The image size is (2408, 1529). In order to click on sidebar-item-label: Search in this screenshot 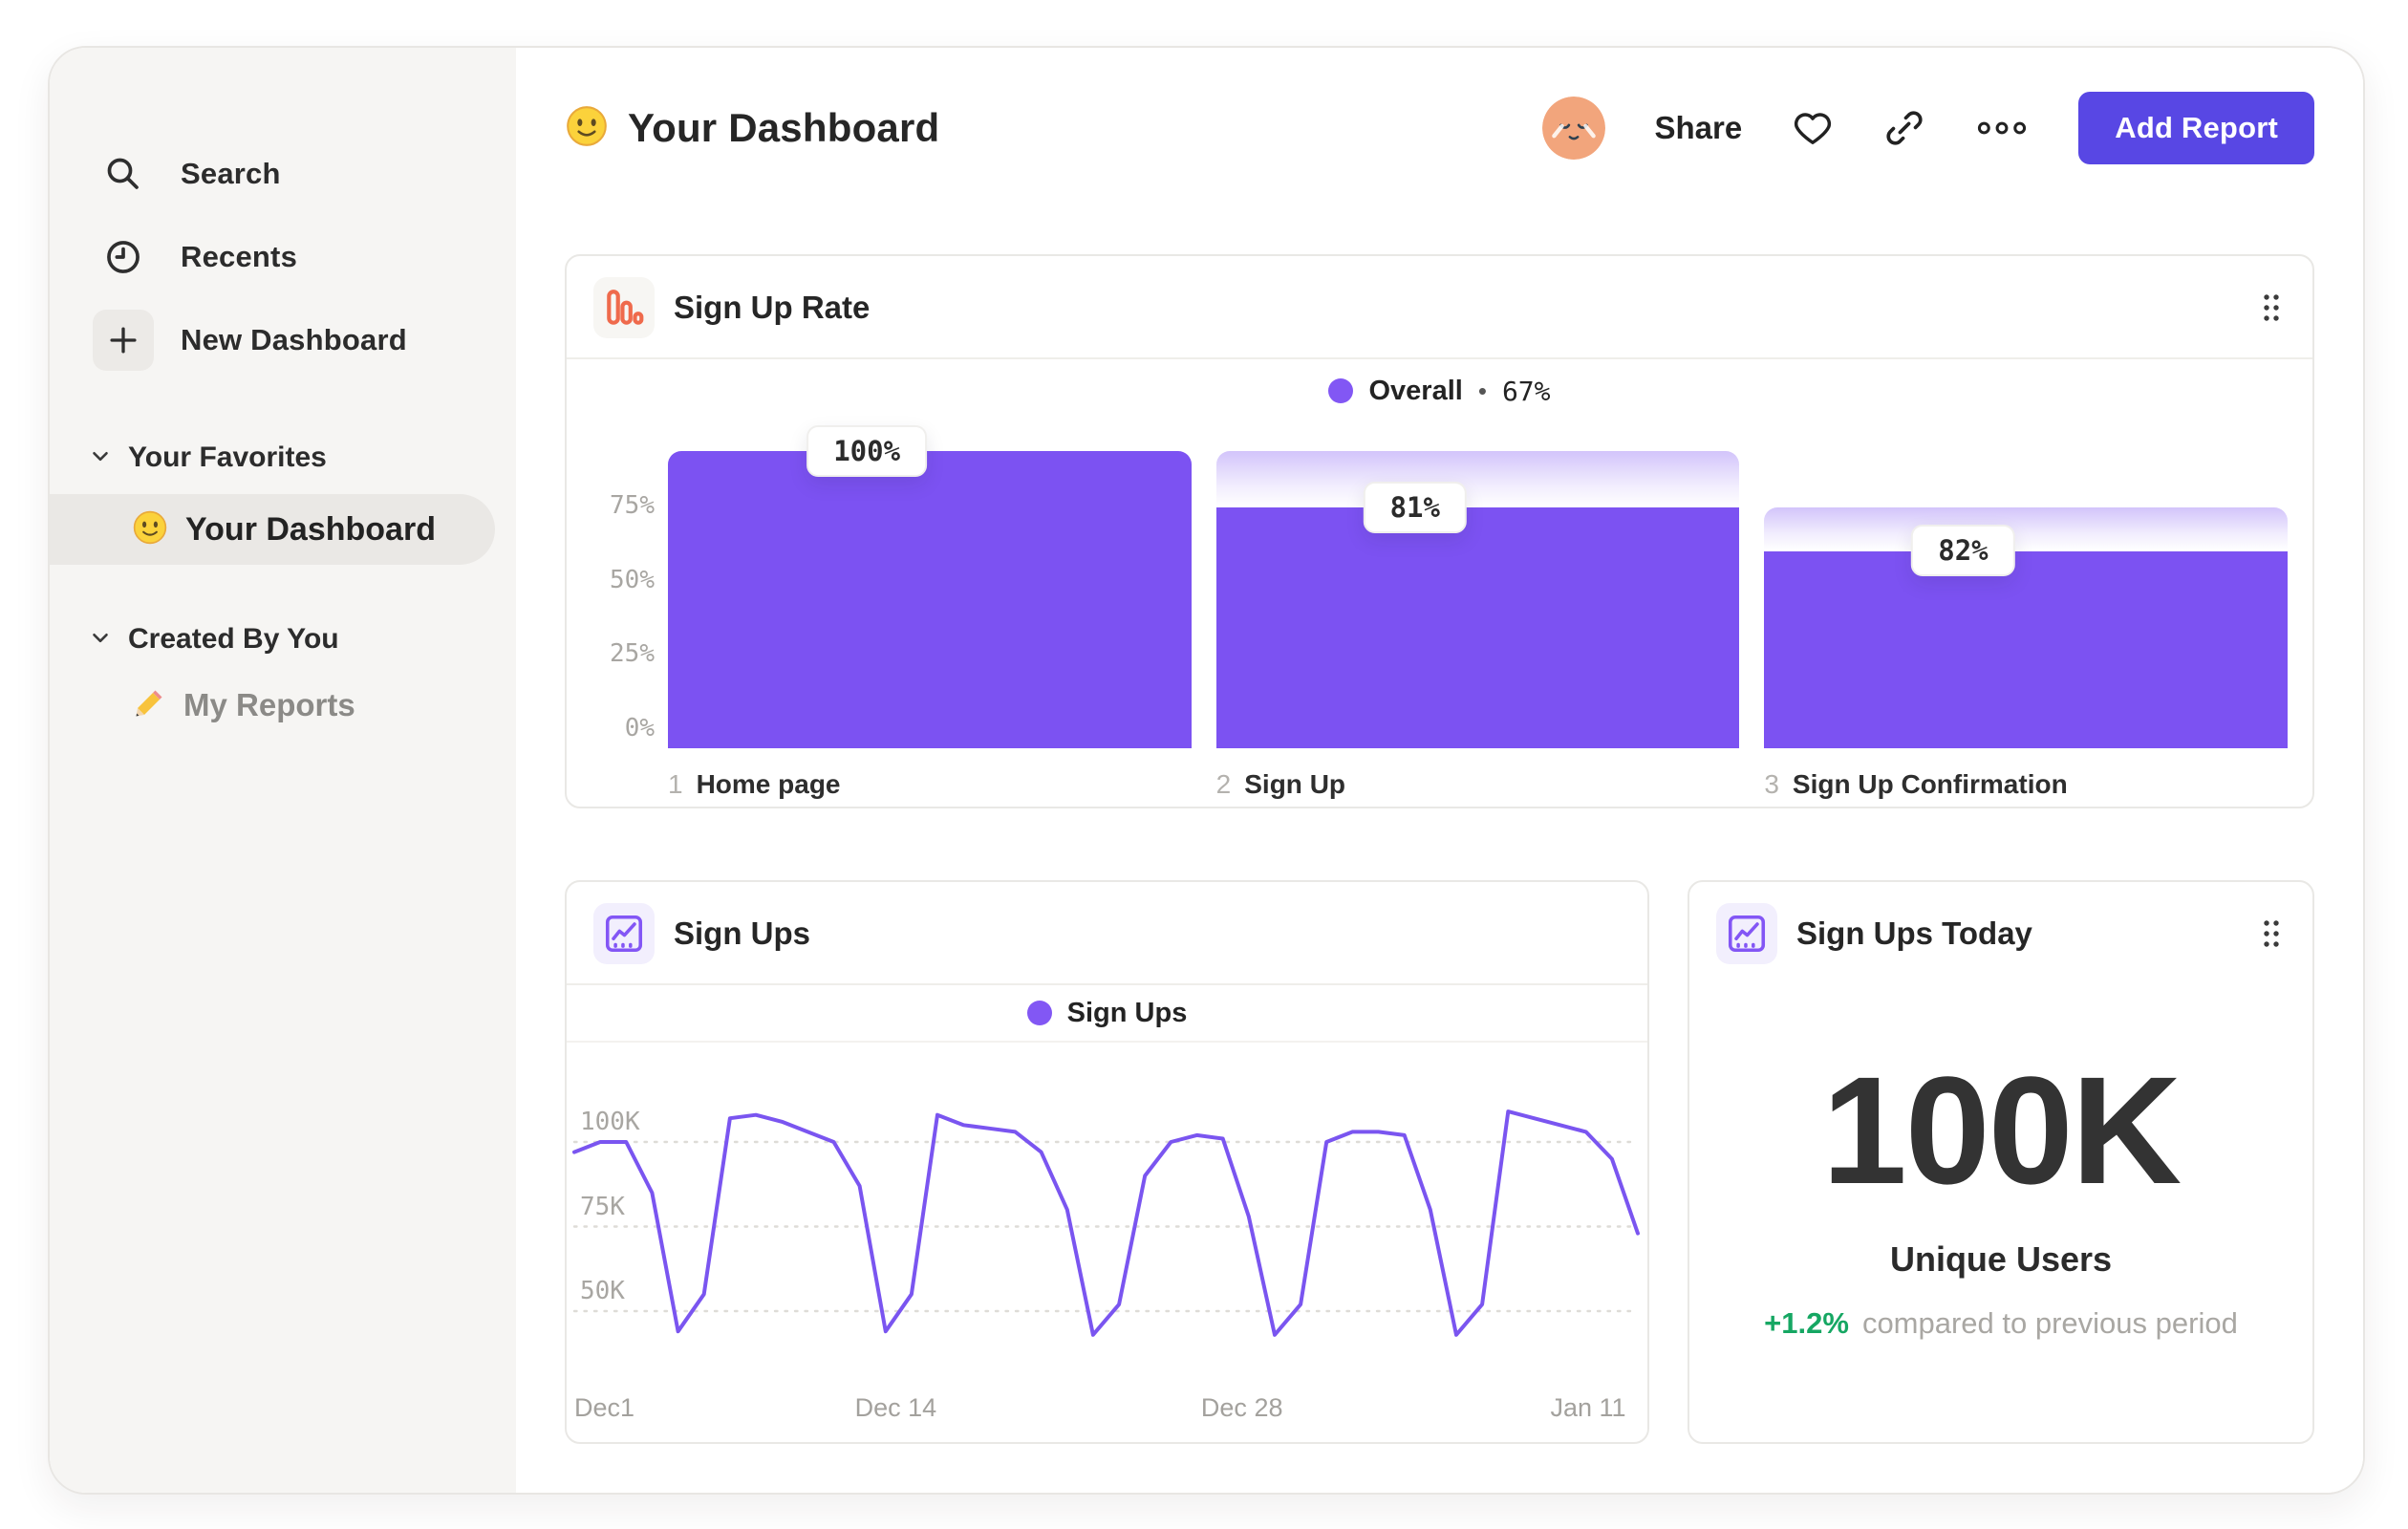, I will do `click(231, 173)`.